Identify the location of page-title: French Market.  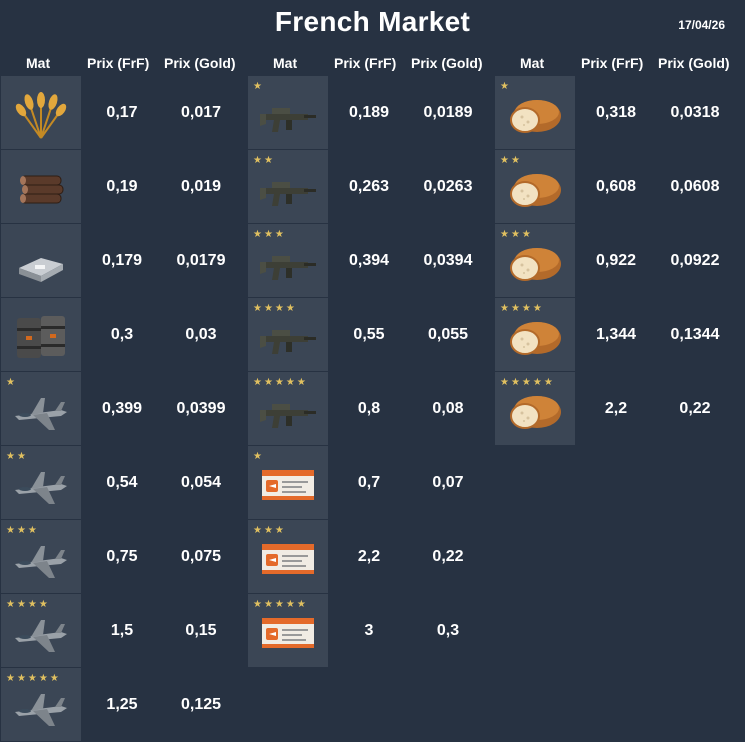
(372, 21).